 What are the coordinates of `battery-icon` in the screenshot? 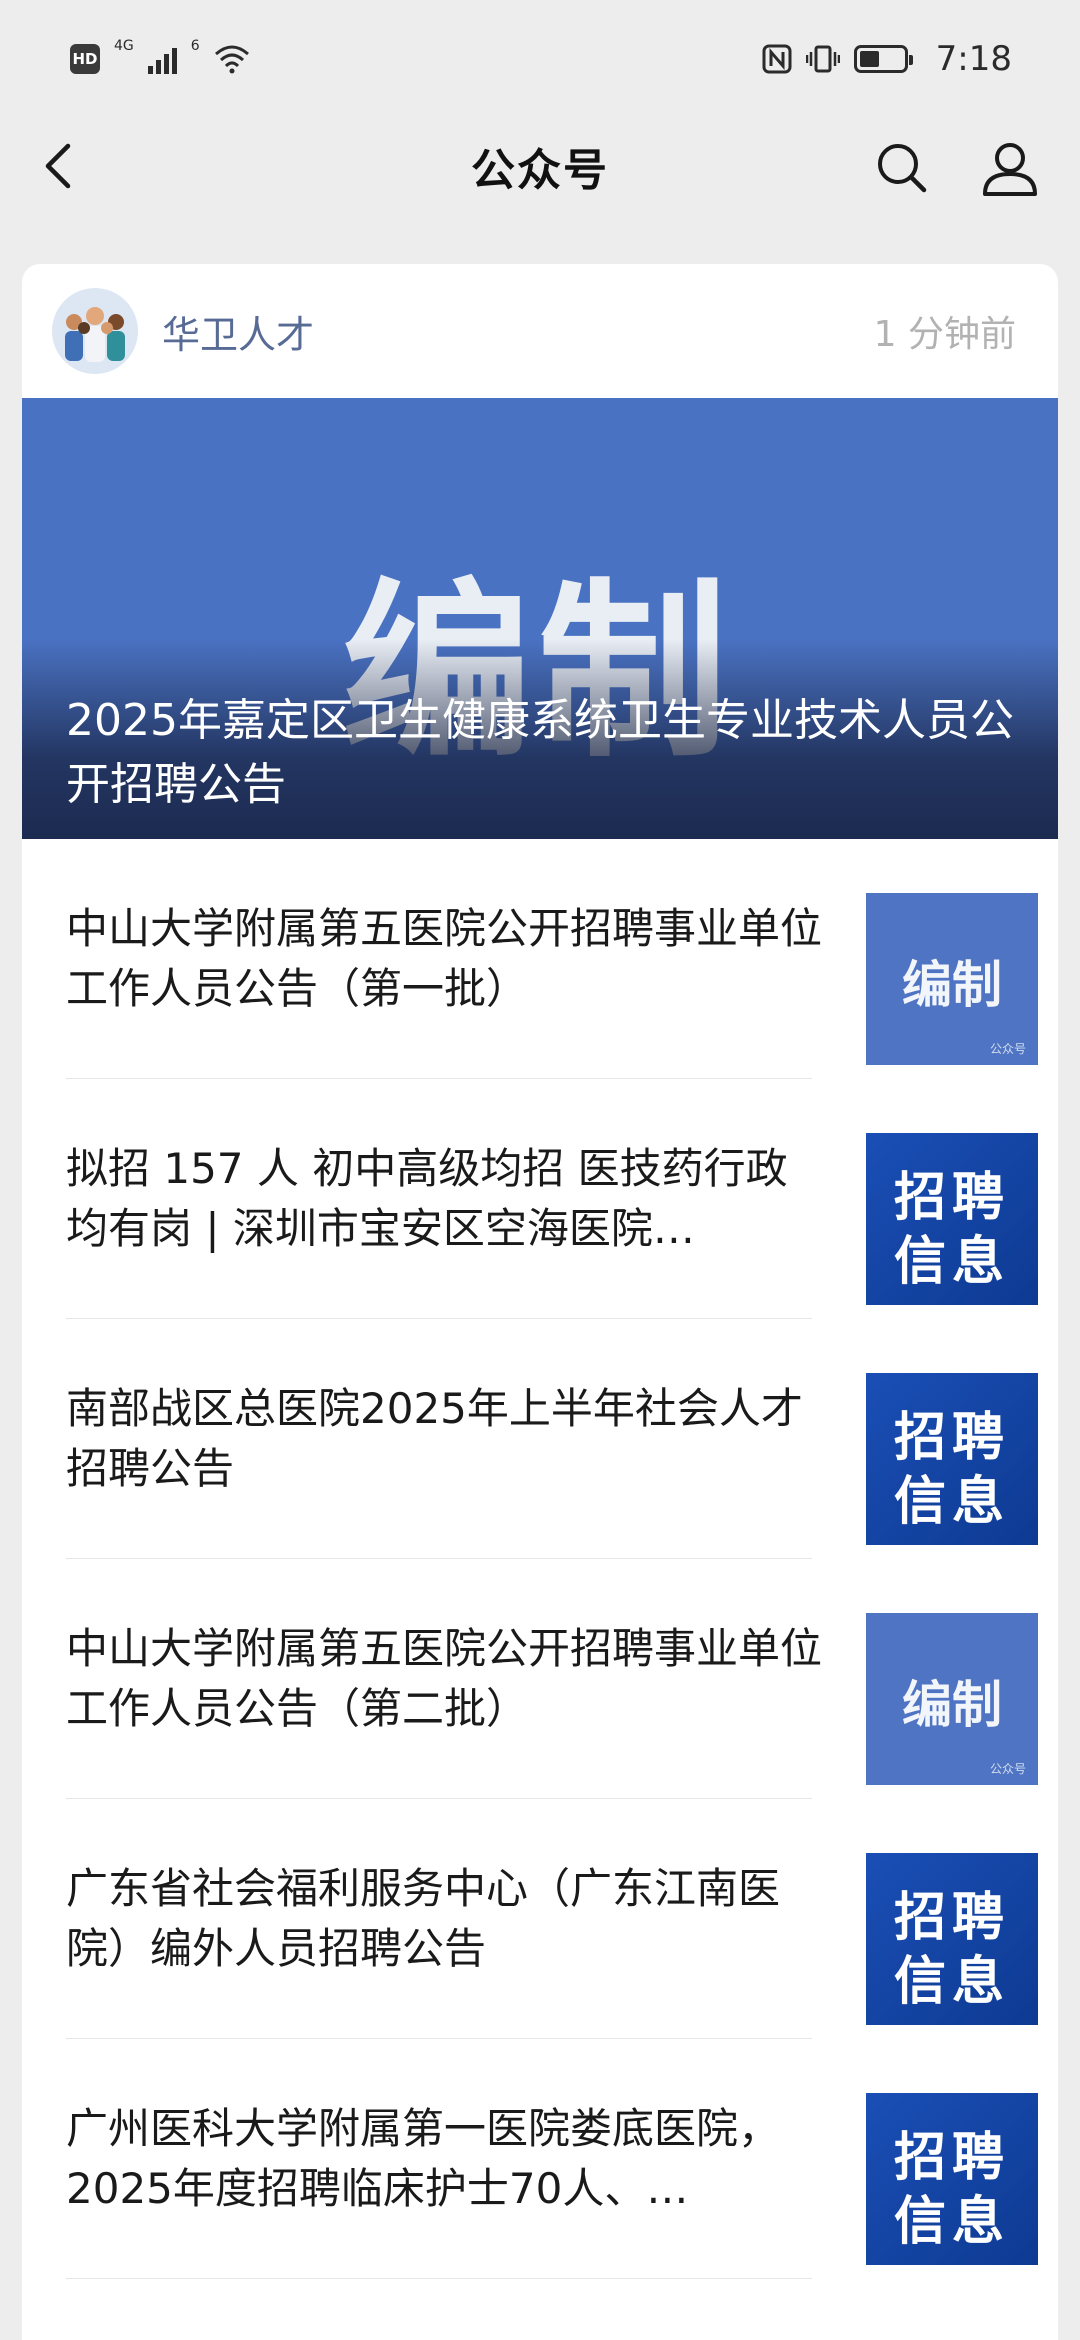 It's located at (883, 59).